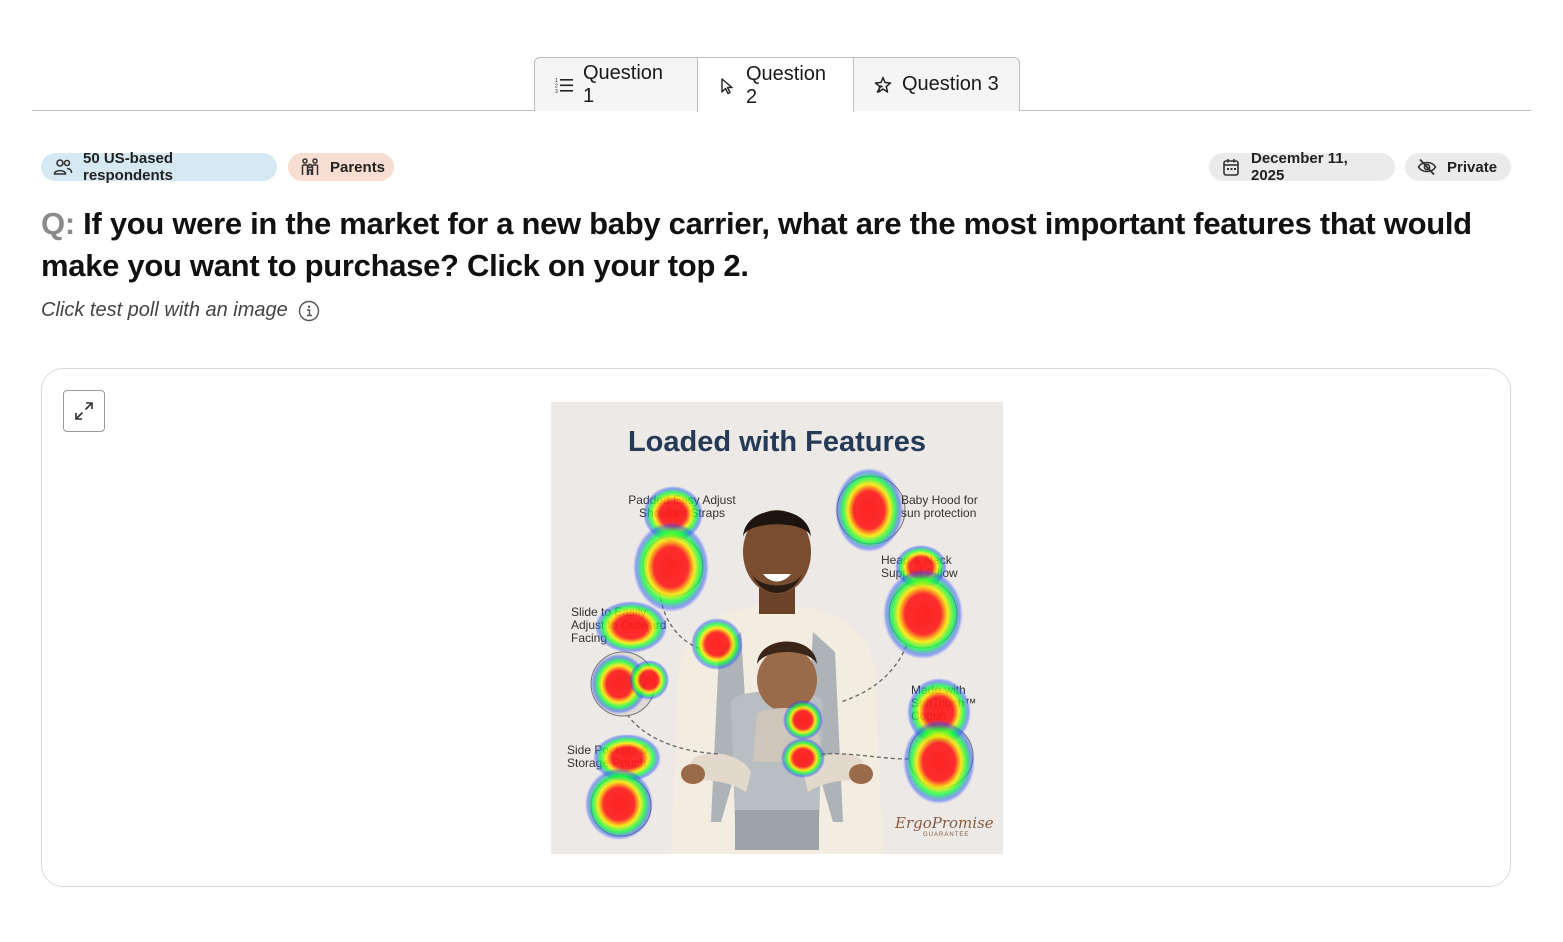 This screenshot has width=1563, height=942. Describe the element at coordinates (1427, 167) in the screenshot. I see `eye-off-icon` at that location.